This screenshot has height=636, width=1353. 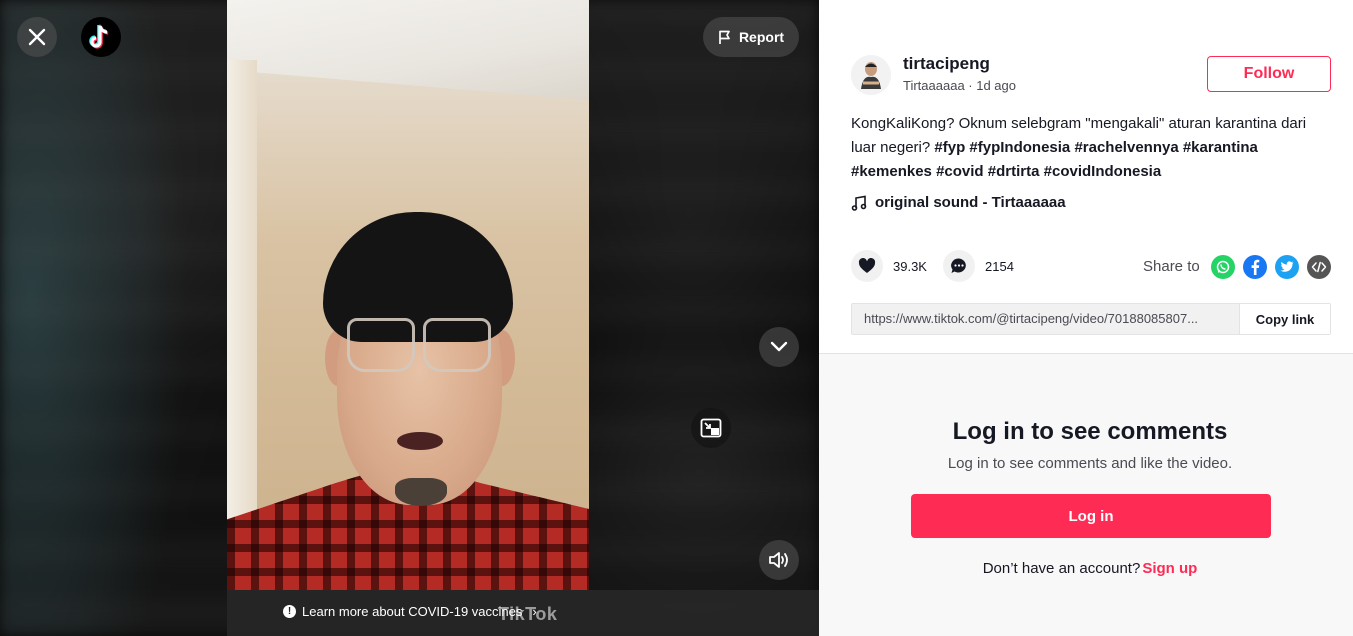 What do you see at coordinates (761, 37) in the screenshot?
I see `report-label: Report` at bounding box center [761, 37].